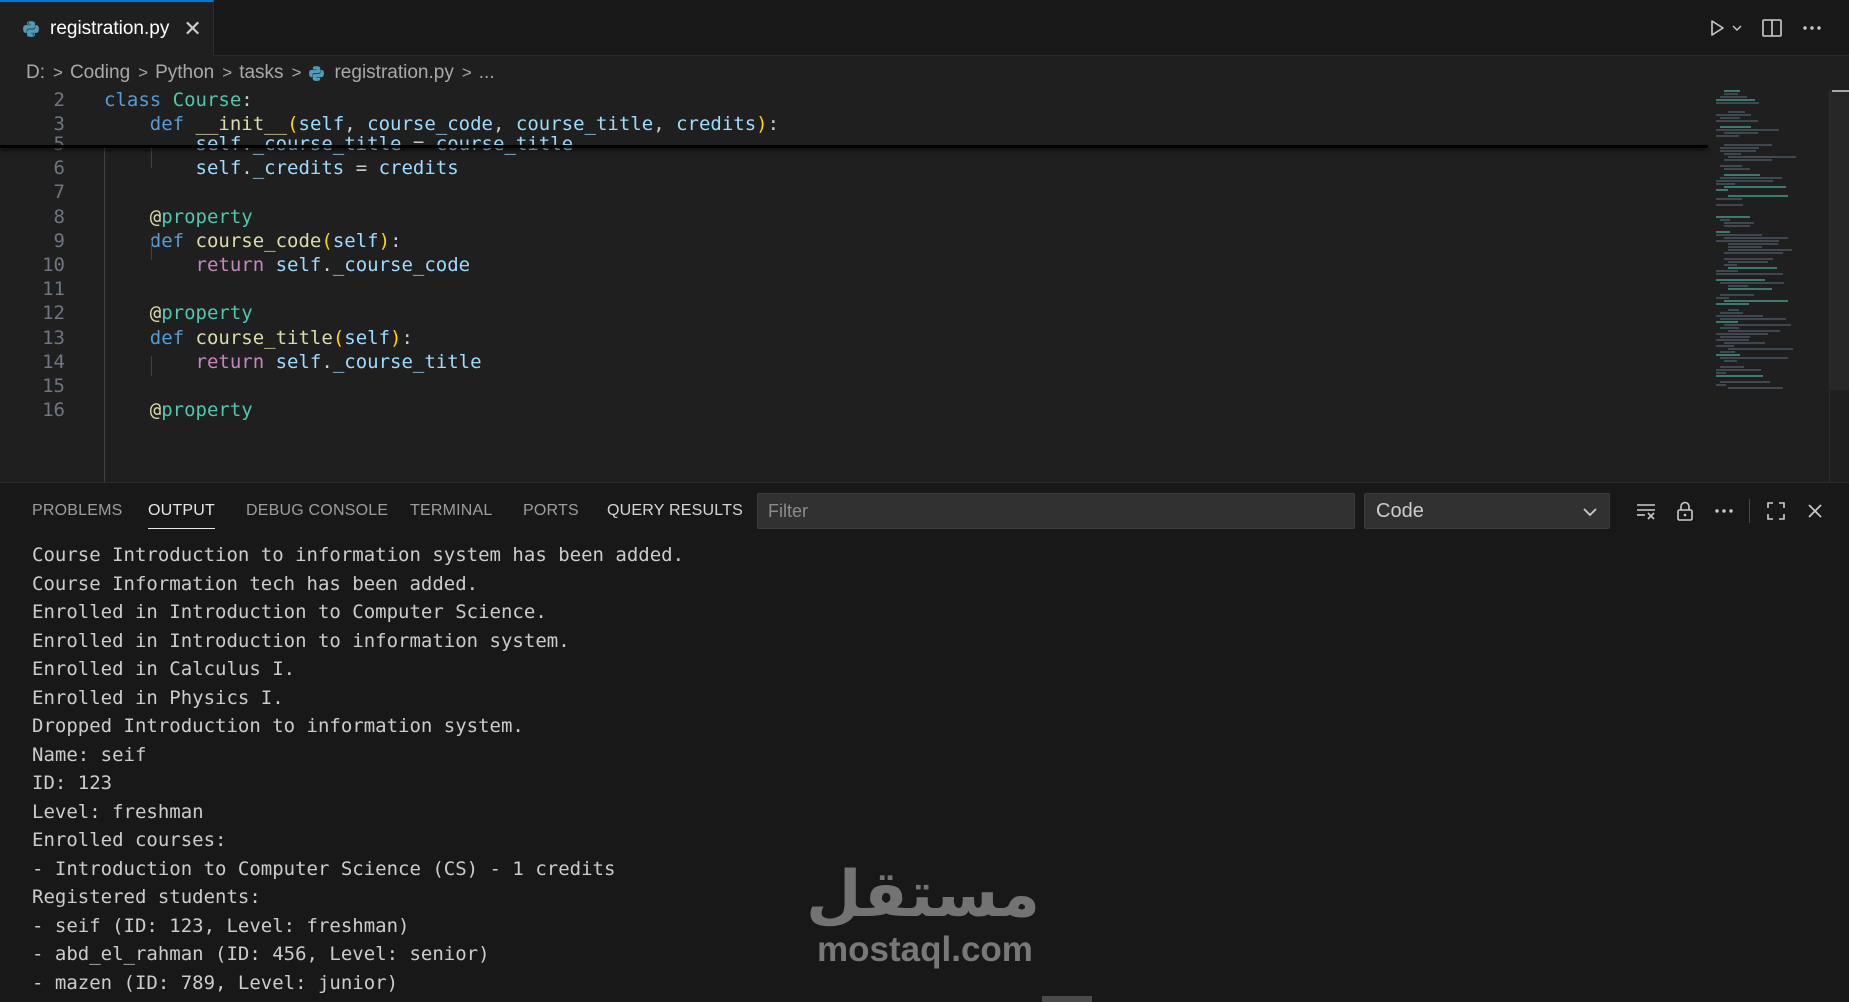 The width and height of the screenshot is (1849, 1002). Describe the element at coordinates (1839, 240) in the screenshot. I see `scrollbar-thumb` at that location.